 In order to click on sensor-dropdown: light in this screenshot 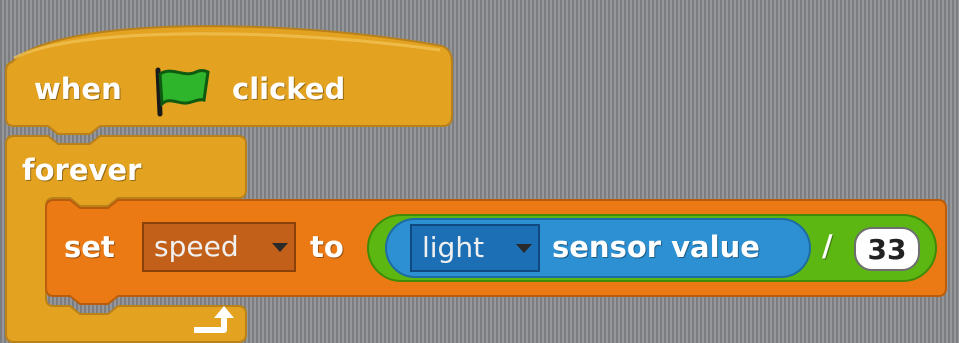, I will do `click(475, 248)`.